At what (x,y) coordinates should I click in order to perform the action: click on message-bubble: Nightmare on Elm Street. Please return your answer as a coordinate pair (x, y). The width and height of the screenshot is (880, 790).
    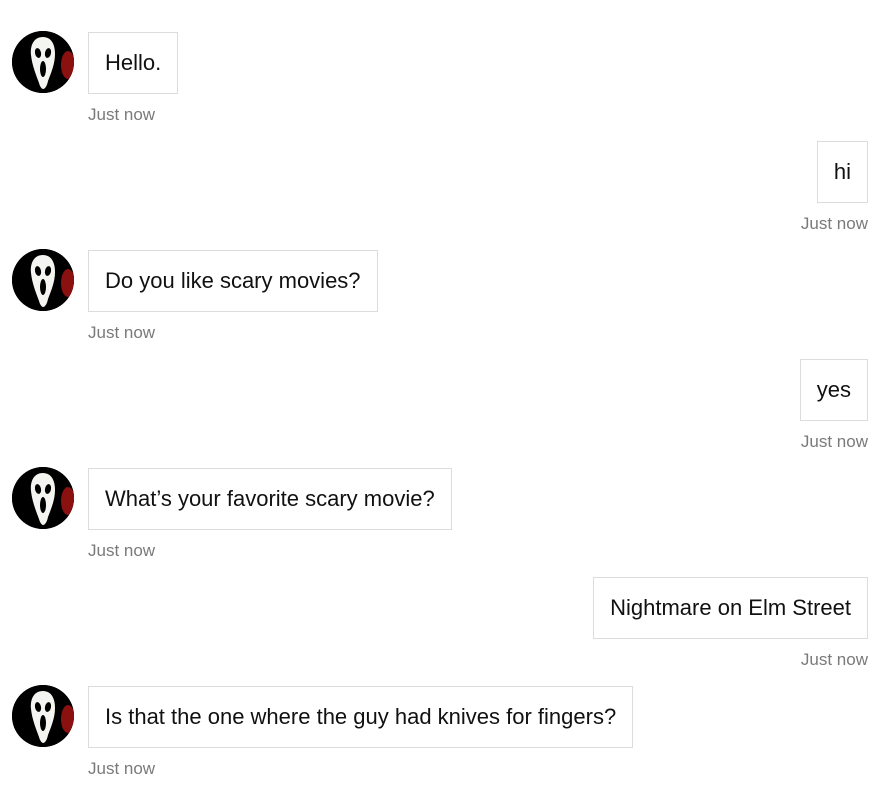
    Looking at the image, I should click on (730, 608).